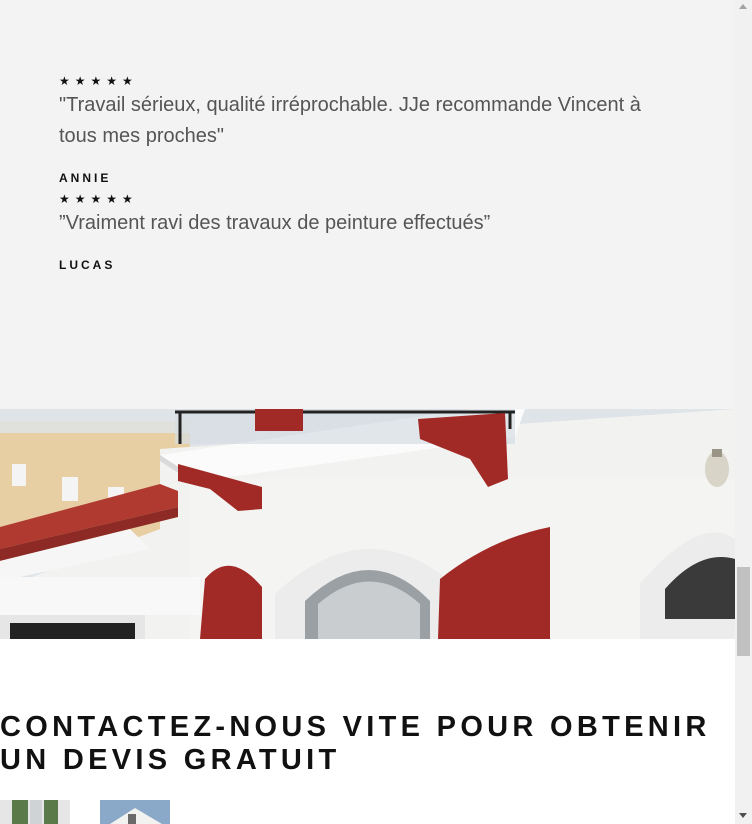 This screenshot has height=824, width=752. What do you see at coordinates (743, 815) in the screenshot?
I see `scroll-down-arrow-icon` at bounding box center [743, 815].